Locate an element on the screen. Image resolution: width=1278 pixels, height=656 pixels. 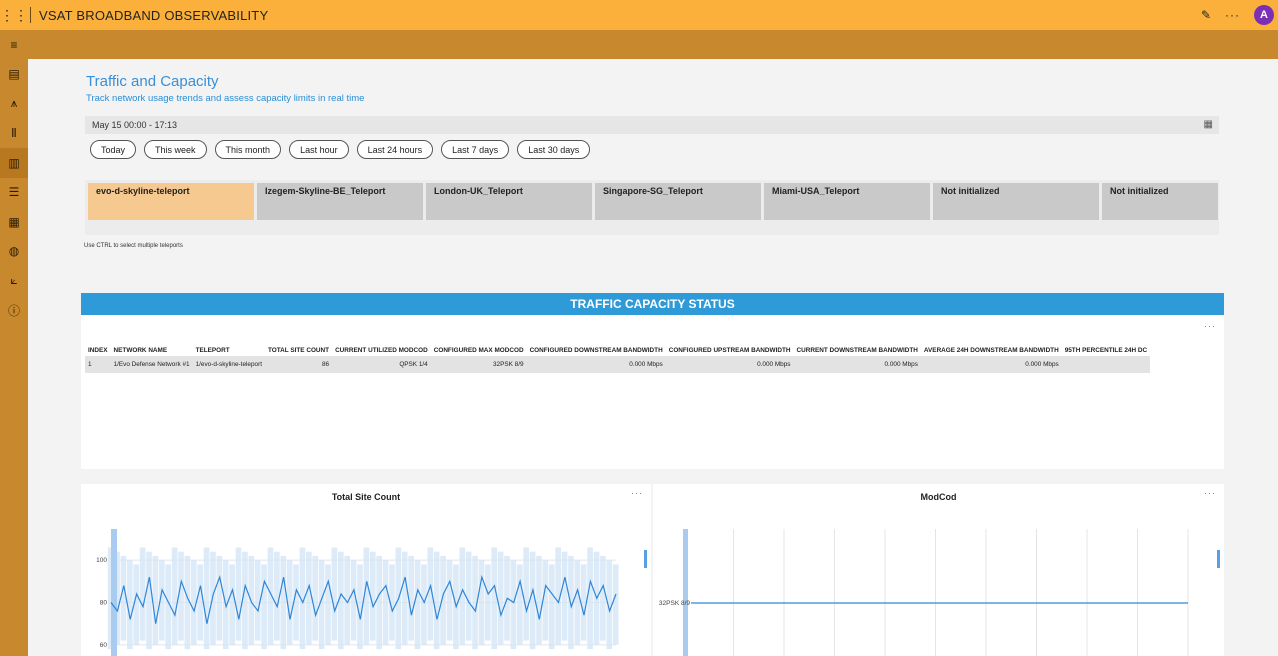
list-icon: ☰ is located at coordinates (14, 192).